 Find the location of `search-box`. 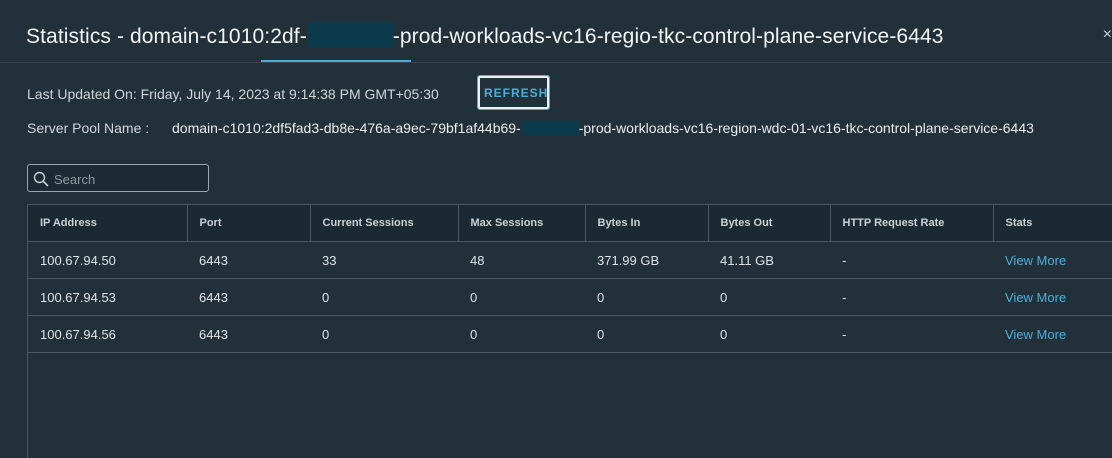

search-box is located at coordinates (118, 178).